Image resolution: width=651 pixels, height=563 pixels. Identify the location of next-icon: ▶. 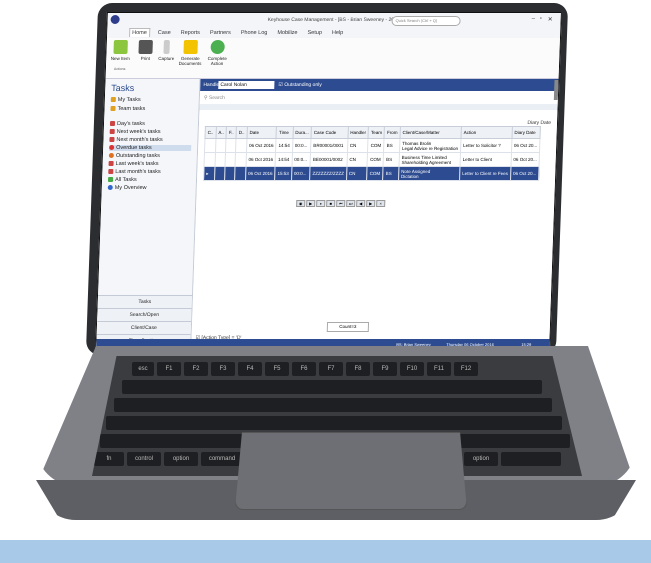
(371, 203).